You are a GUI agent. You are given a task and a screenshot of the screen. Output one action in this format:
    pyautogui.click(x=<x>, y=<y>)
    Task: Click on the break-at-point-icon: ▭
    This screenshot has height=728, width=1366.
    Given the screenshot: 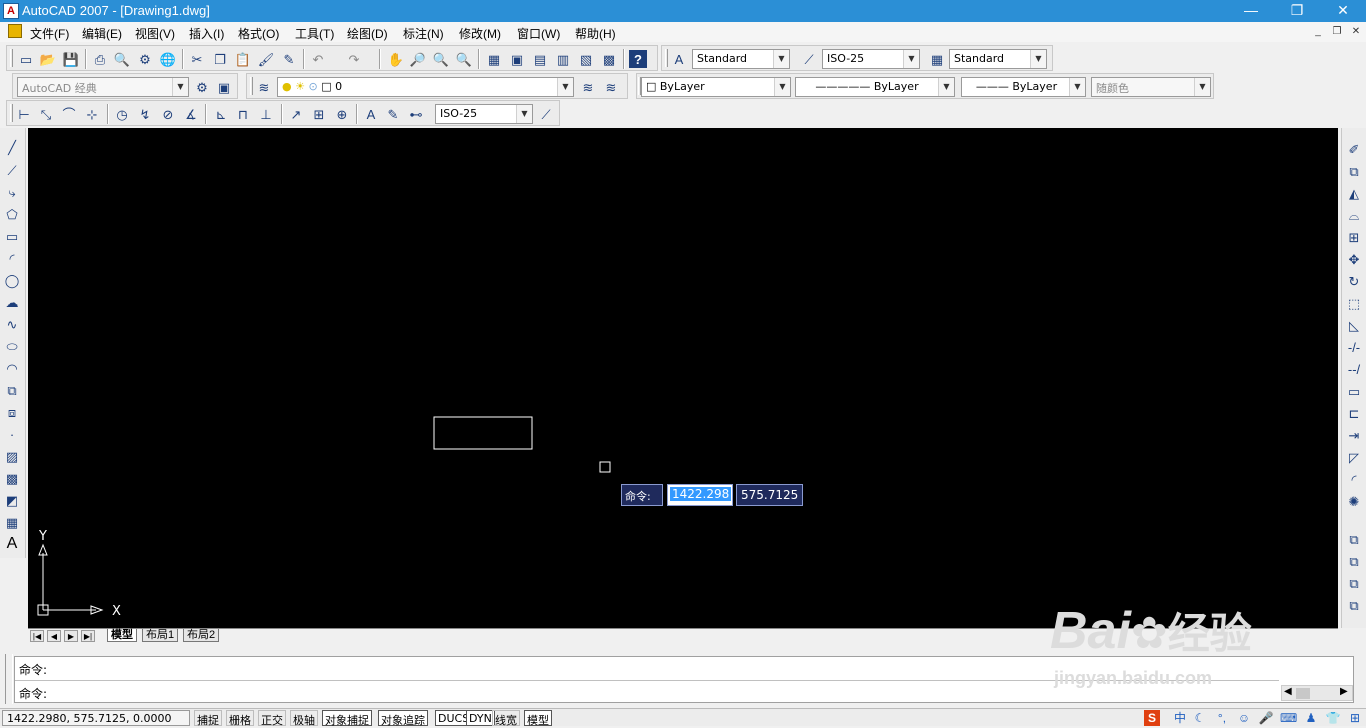 What is the action you would take?
    pyautogui.click(x=1354, y=391)
    